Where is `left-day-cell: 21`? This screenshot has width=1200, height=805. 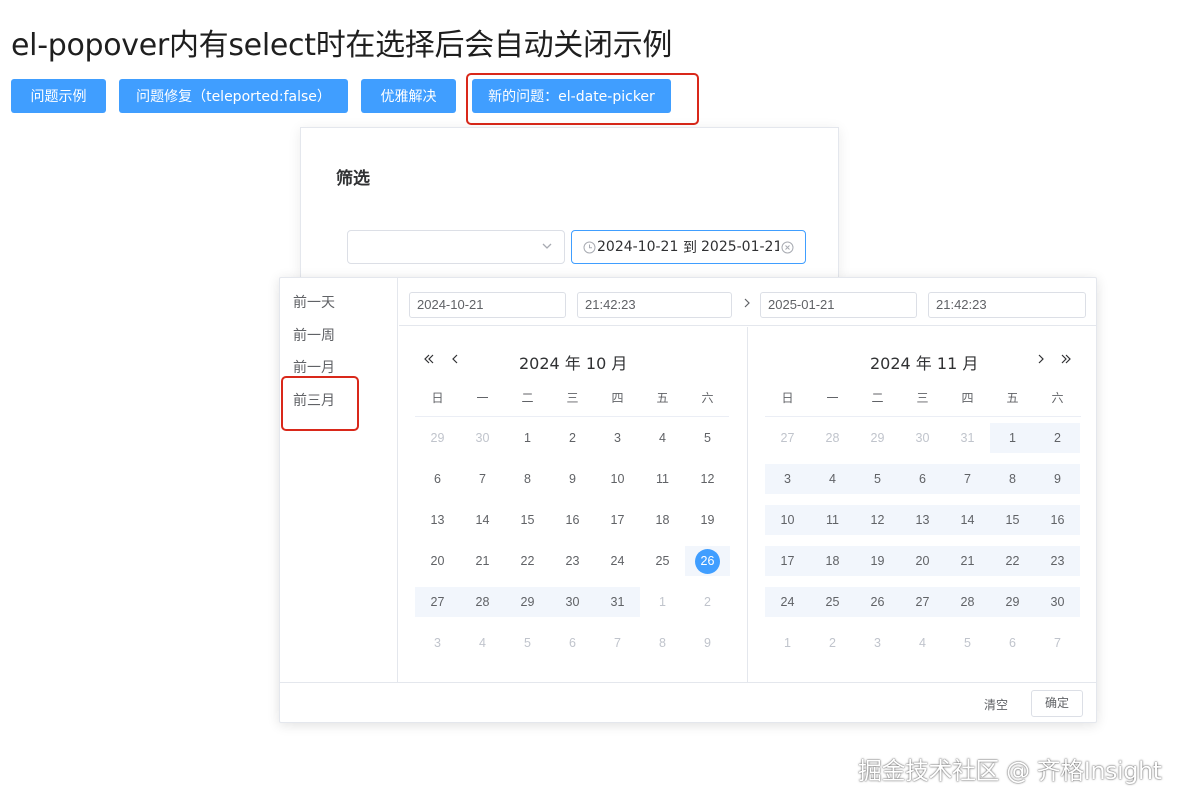
left-day-cell: 21 is located at coordinates (482, 561).